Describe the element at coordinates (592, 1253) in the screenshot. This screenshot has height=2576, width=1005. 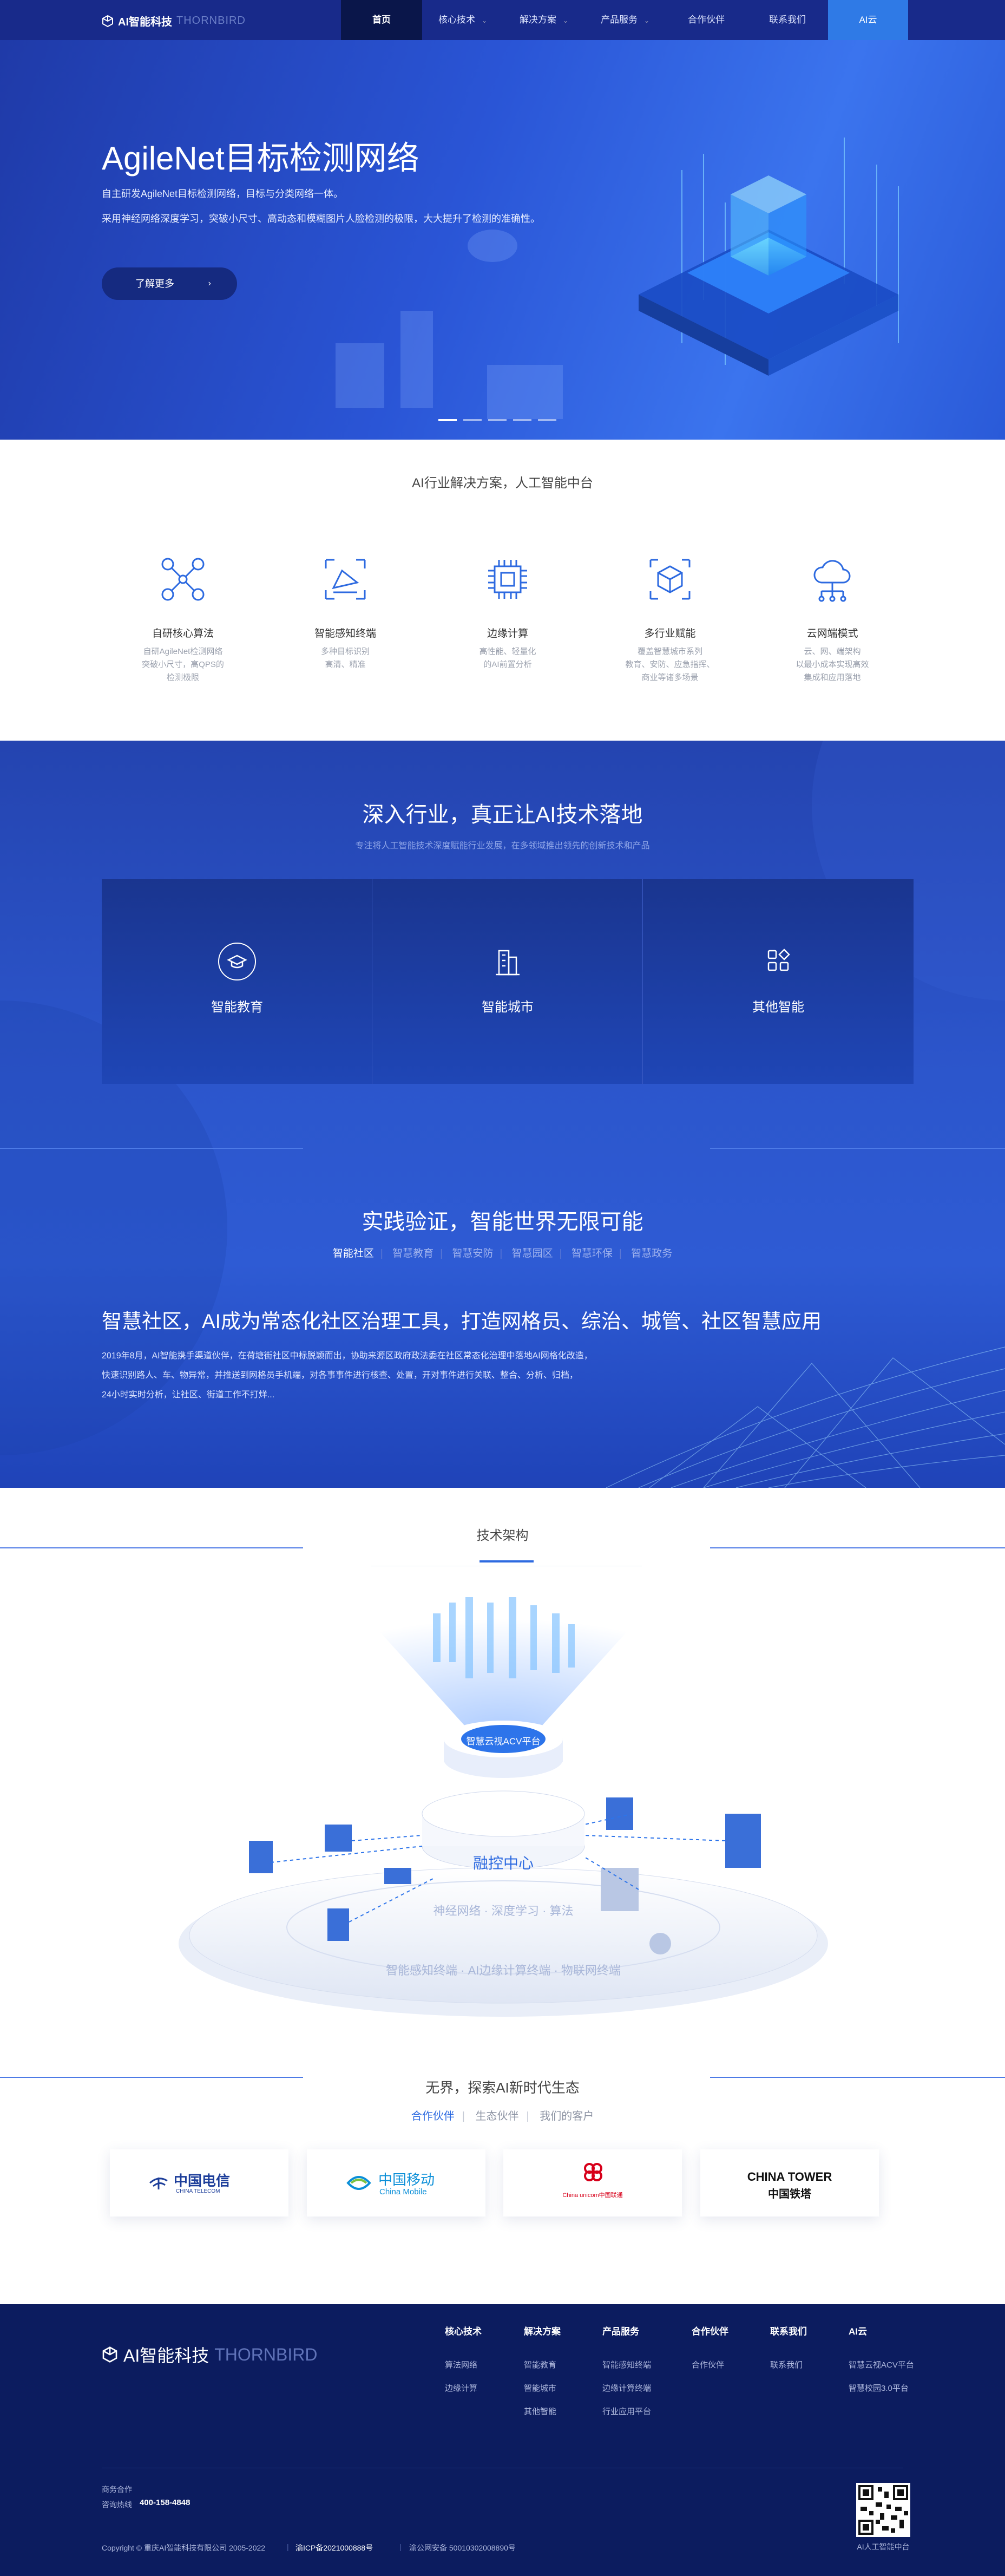
I see `tab-smart-environment: 智慧环保` at that location.